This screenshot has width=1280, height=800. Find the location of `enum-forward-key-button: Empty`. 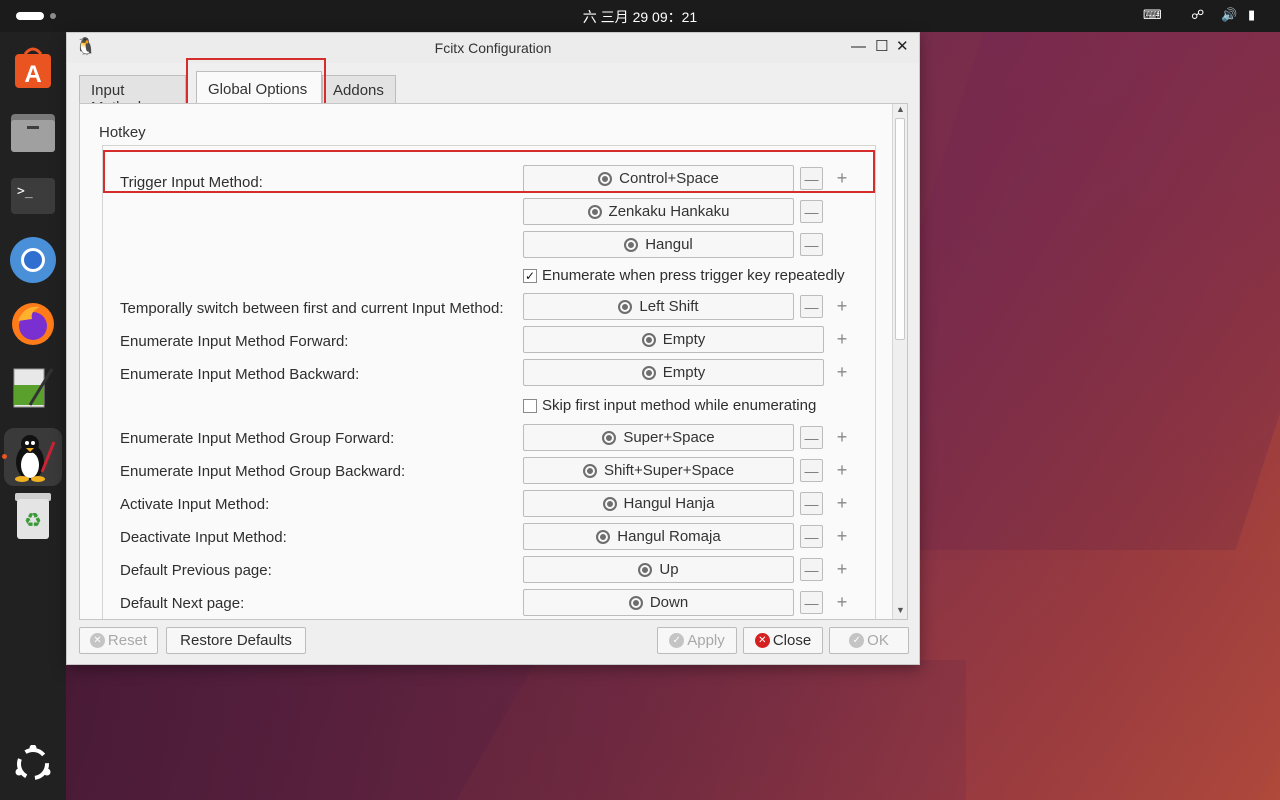

enum-forward-key-button: Empty is located at coordinates (673, 339).